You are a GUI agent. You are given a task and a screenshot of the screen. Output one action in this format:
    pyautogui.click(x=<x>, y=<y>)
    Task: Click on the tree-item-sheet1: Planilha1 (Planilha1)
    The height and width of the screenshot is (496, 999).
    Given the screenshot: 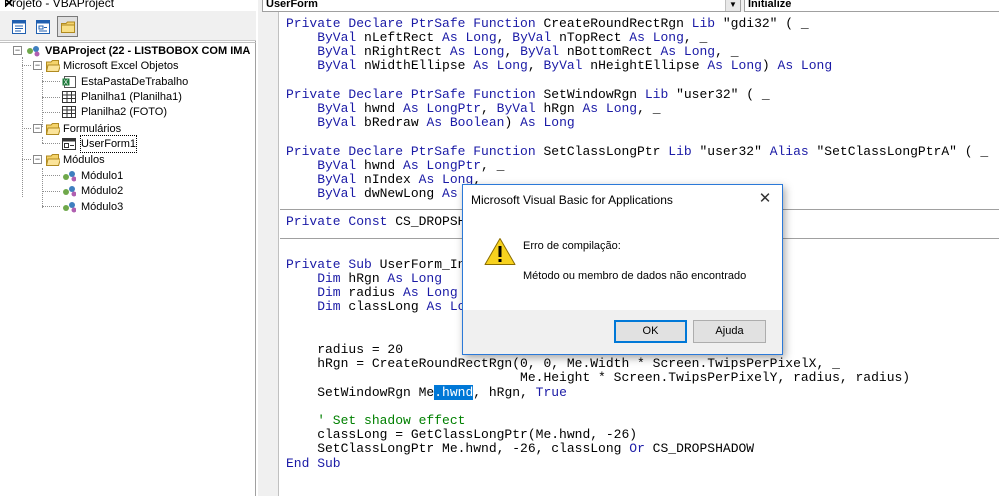 What is the action you would take?
    pyautogui.click(x=152, y=97)
    